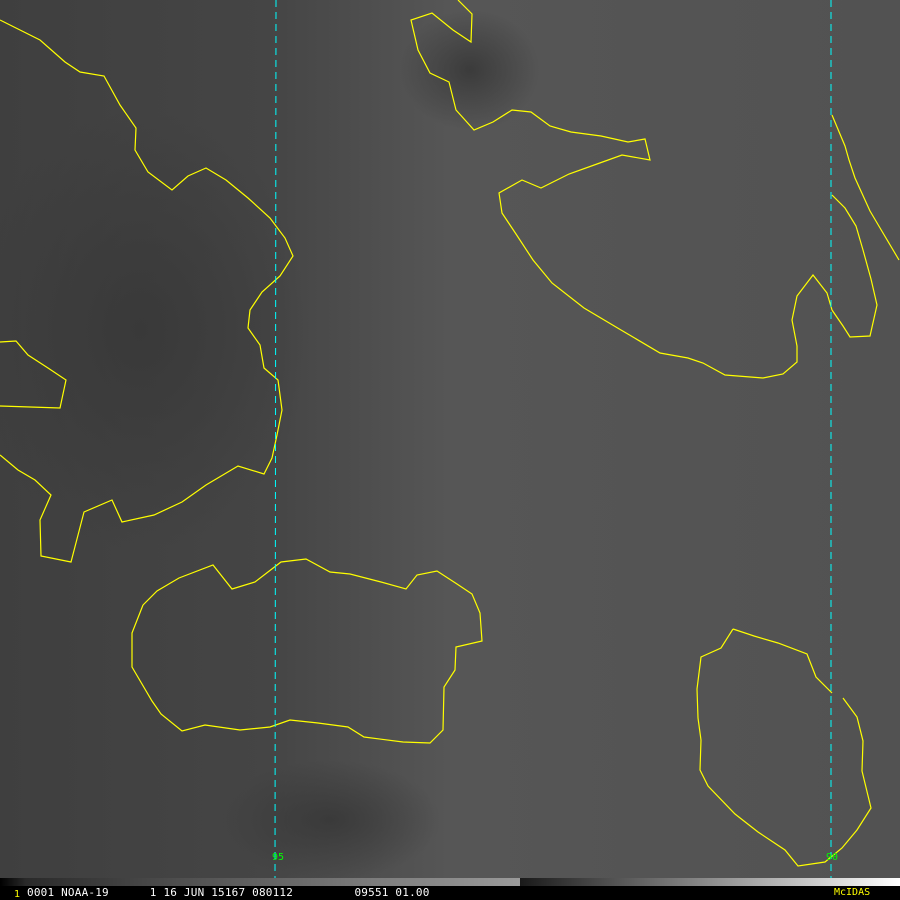  What do you see at coordinates (17, 894) in the screenshot?
I see `frame-number: 1` at bounding box center [17, 894].